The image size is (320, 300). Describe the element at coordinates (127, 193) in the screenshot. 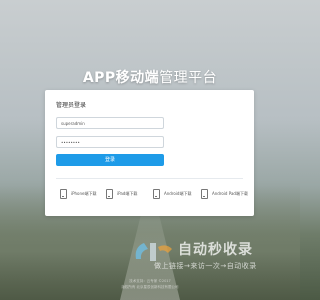

I see `download-ipad-label: iPad端下载` at that location.